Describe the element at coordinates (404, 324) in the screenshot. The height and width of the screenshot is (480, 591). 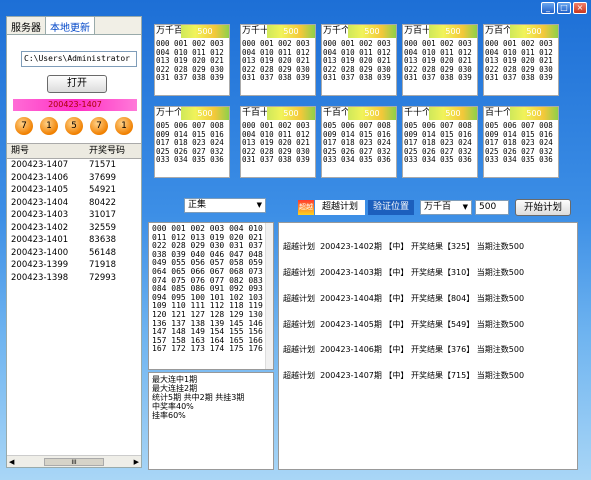
I see `result-line: 超越计划 200423-1405期 【中】 开奖结果【549】 当期注数500` at that location.